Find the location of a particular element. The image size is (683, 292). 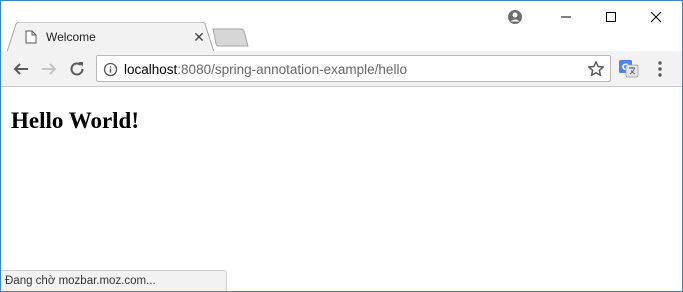

google-translate-icon: G is located at coordinates (629, 69).